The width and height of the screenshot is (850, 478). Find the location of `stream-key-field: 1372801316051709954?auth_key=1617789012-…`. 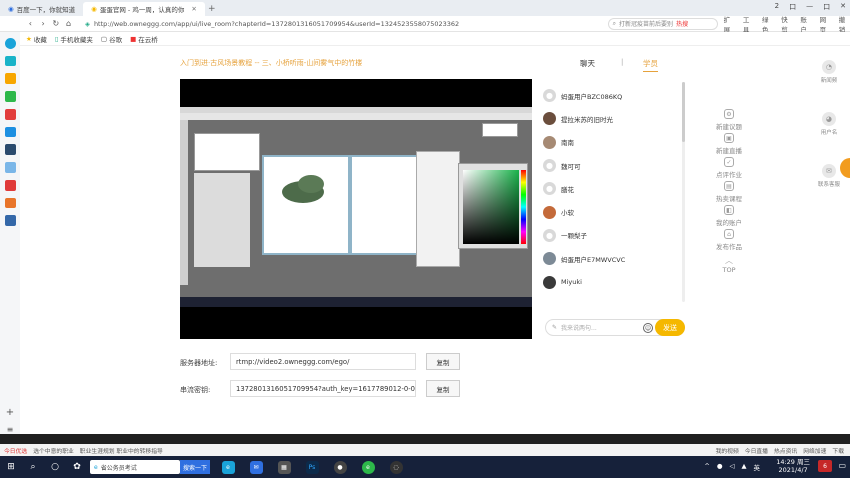

stream-key-field: 1372801316051709954?auth_key=1617789012-… is located at coordinates (323, 388).